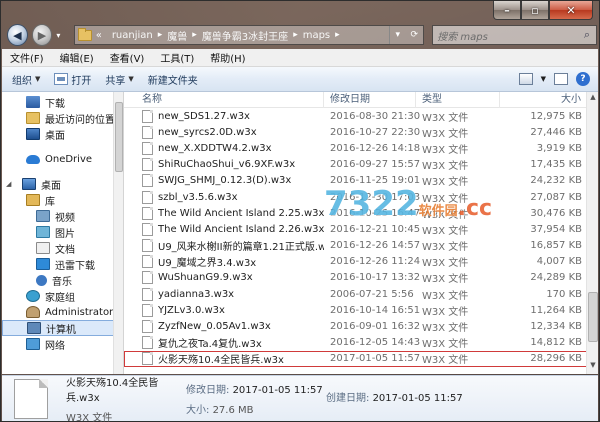  I want to click on sidebar-scroll-thumb, so click(119, 137).